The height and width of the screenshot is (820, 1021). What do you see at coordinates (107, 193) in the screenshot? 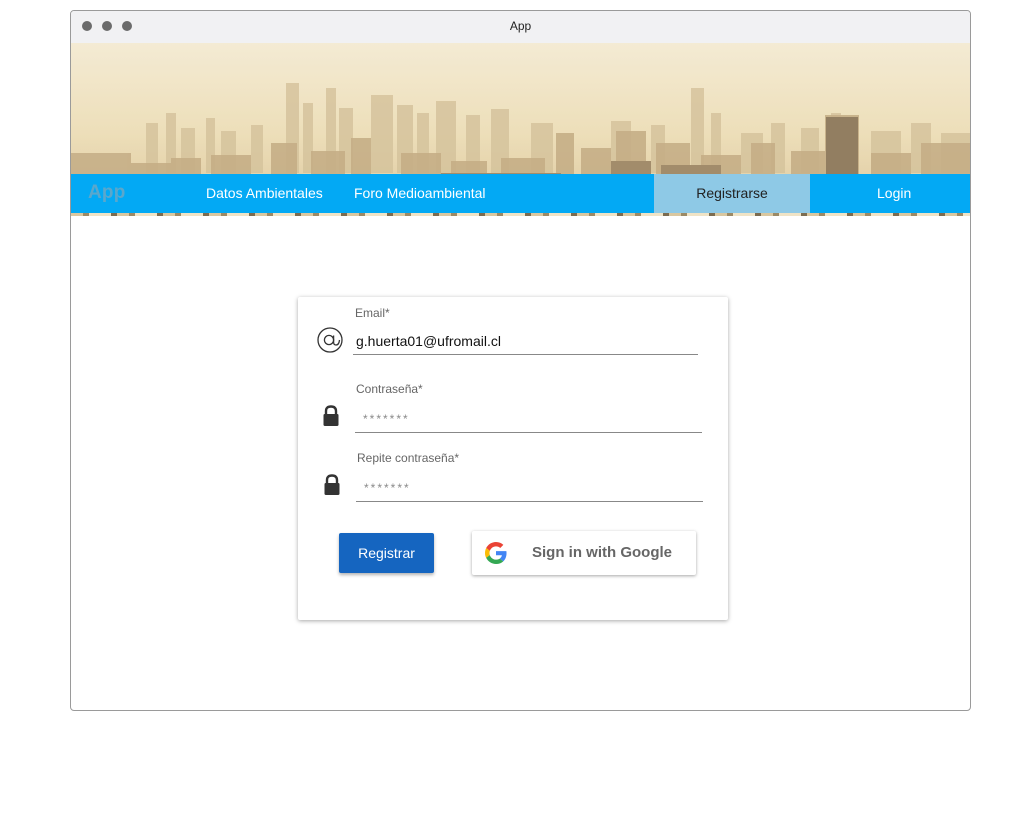
I see `brand-logo: App` at bounding box center [107, 193].